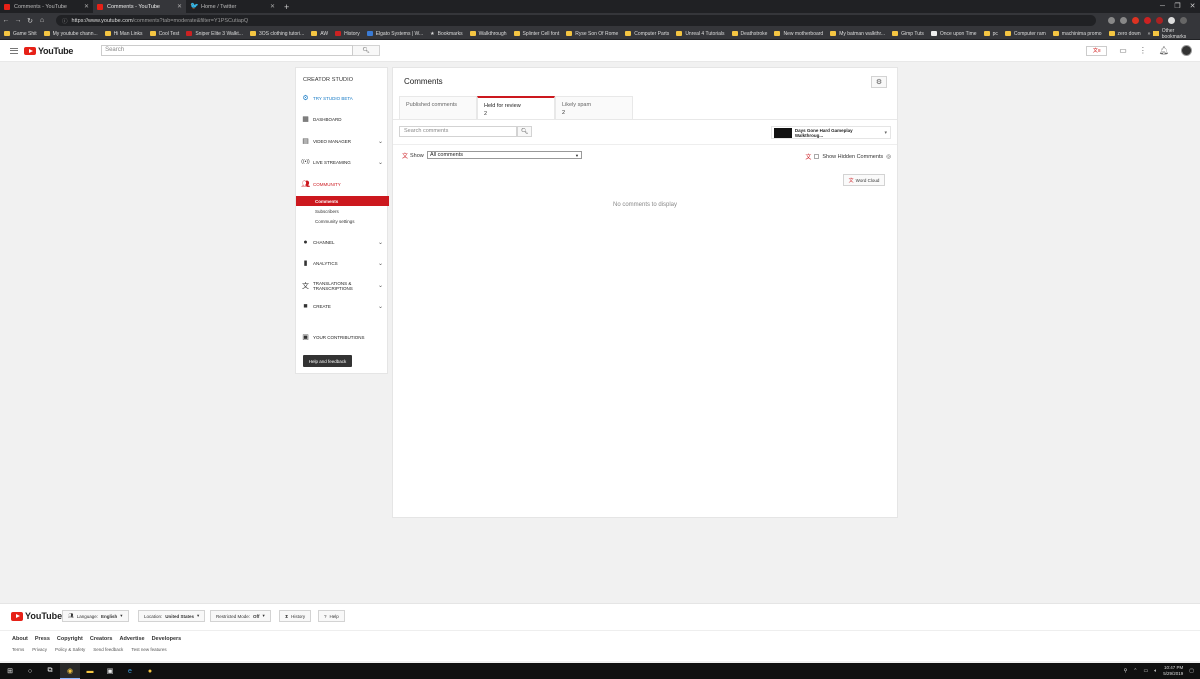  What do you see at coordinates (367, 50) in the screenshot?
I see `search-button: 🔍︎` at bounding box center [367, 50].